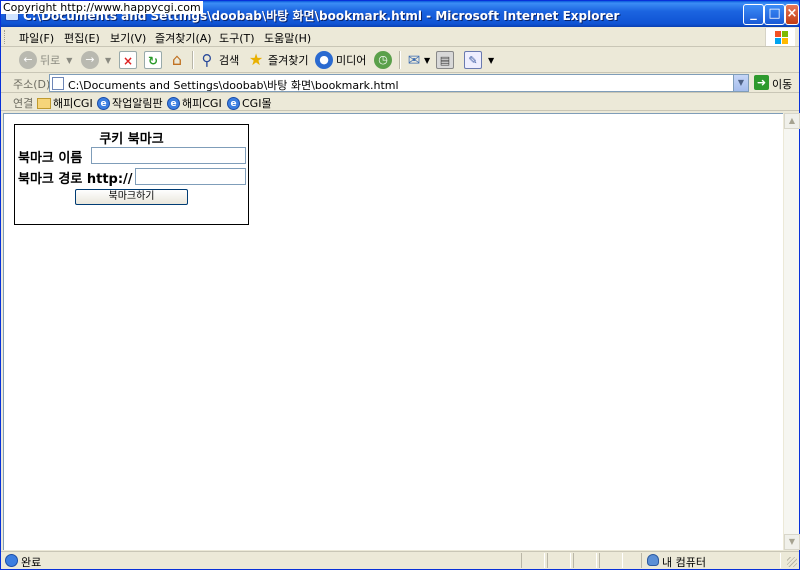 The image size is (800, 570). Describe the element at coordinates (753, 14) in the screenshot. I see `minimize-button: _` at that location.